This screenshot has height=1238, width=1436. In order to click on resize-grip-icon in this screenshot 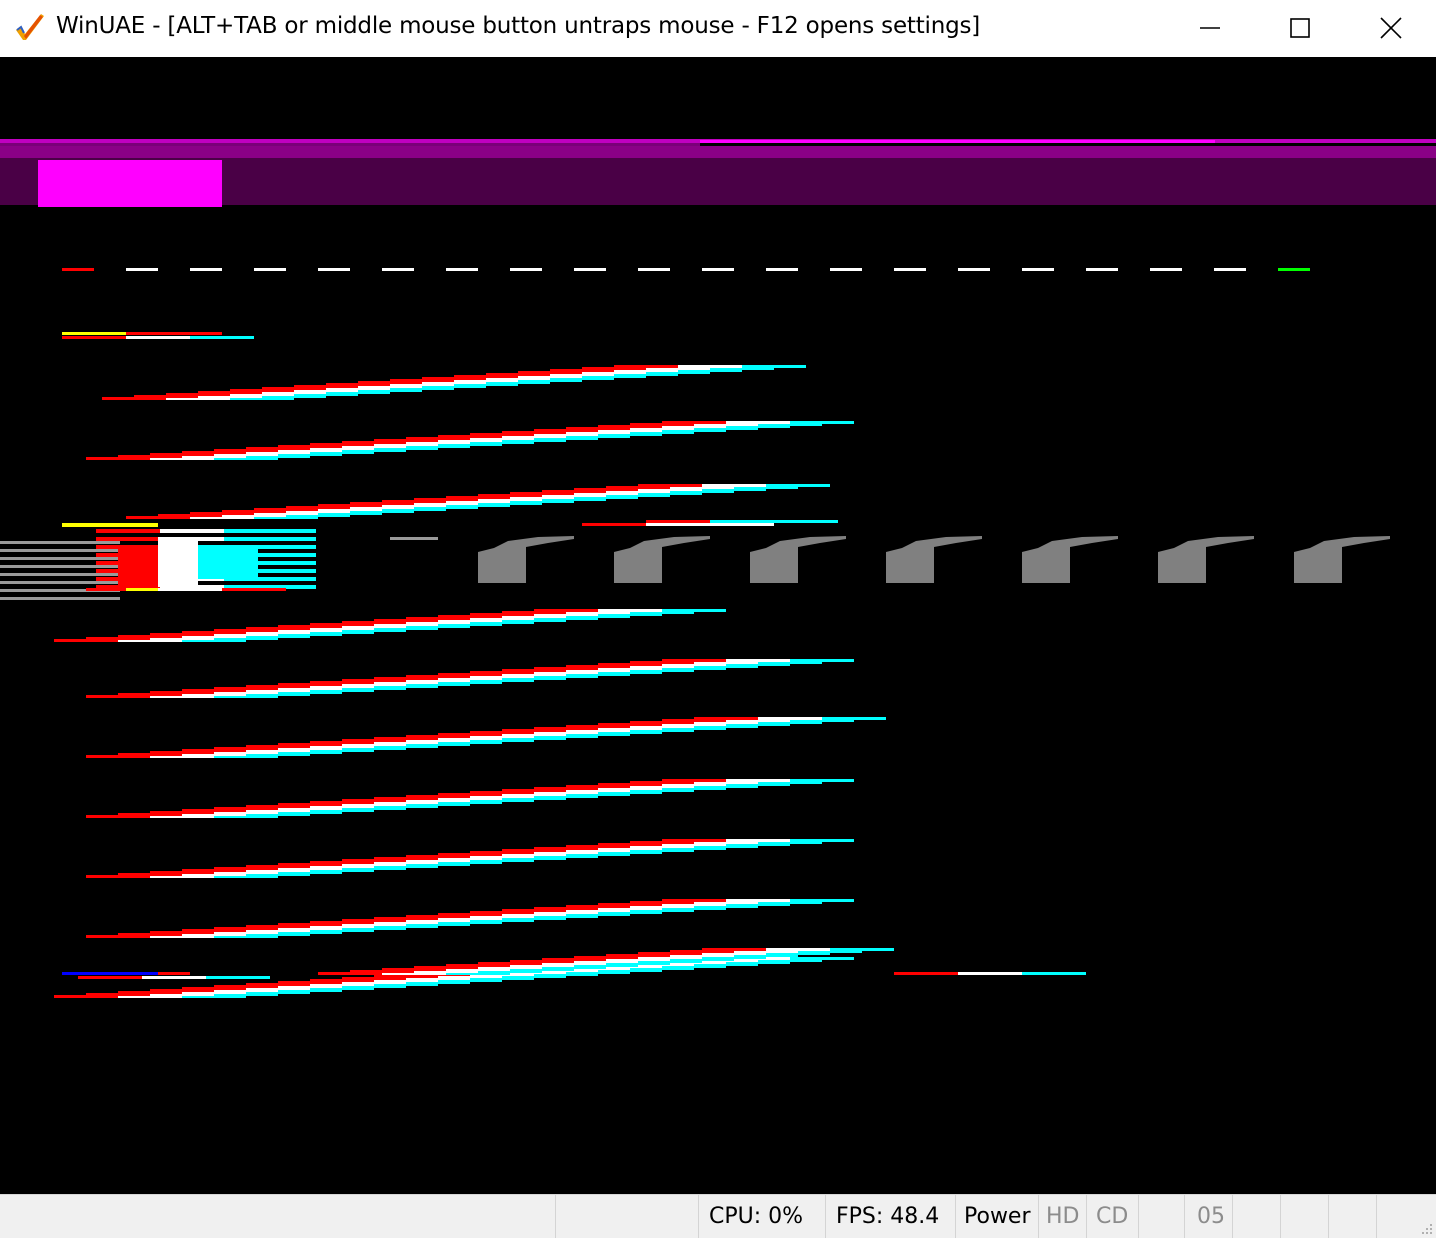, I will do `click(1426, 1228)`.